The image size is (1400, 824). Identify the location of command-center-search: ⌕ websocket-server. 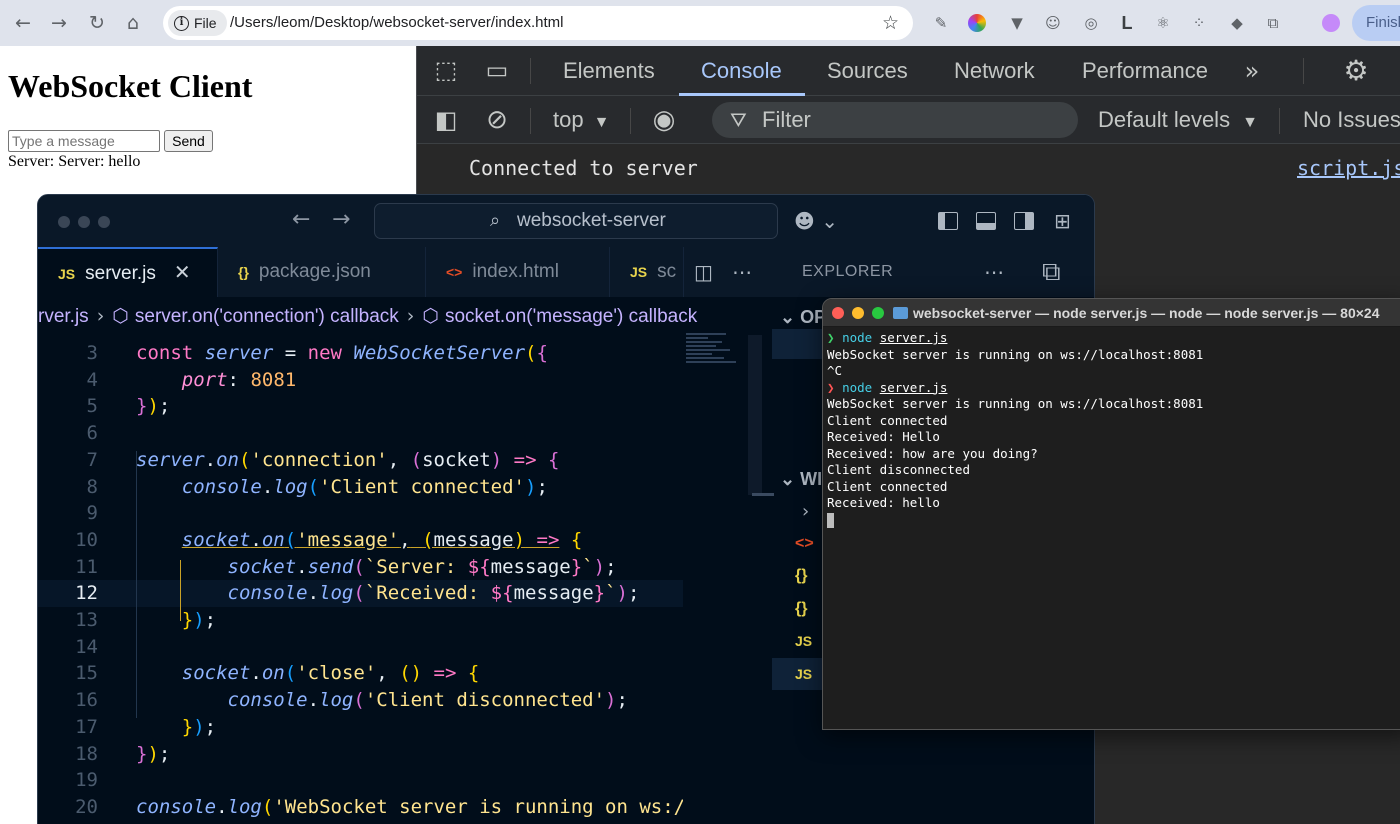
(576, 221).